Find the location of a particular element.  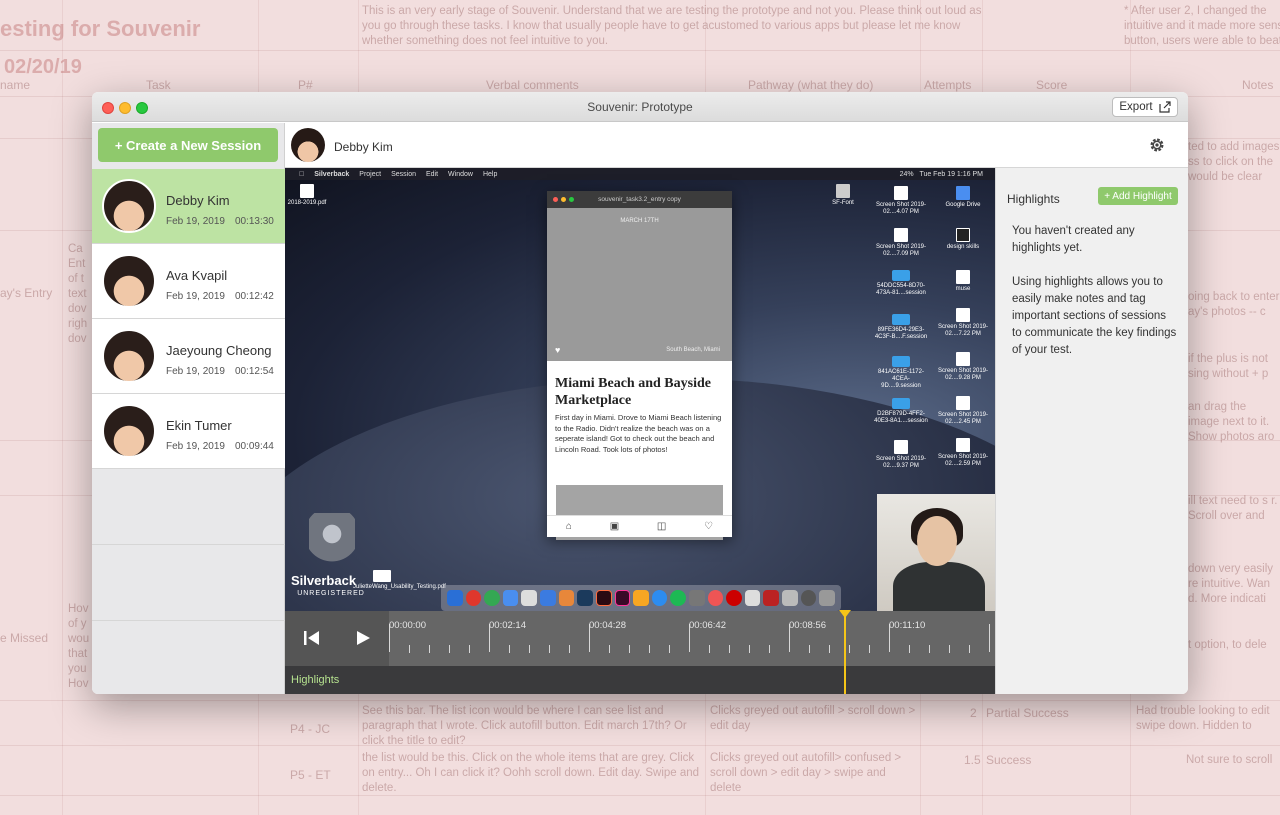

skip-back-icon is located at coordinates (312, 638).